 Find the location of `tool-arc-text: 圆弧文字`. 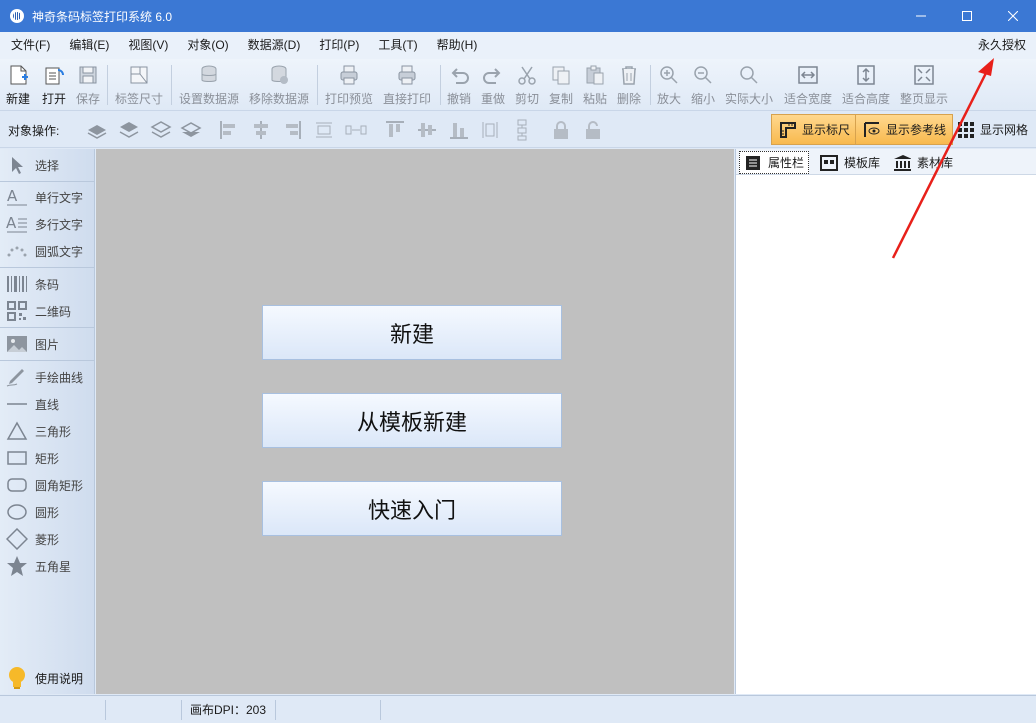

tool-arc-text: 圆弧文字 is located at coordinates (44, 251).